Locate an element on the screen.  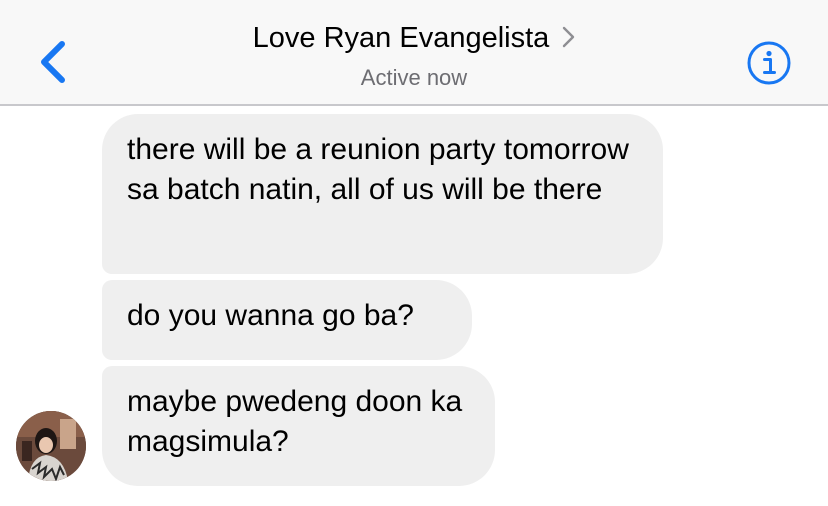
avatar is located at coordinates (51, 446).